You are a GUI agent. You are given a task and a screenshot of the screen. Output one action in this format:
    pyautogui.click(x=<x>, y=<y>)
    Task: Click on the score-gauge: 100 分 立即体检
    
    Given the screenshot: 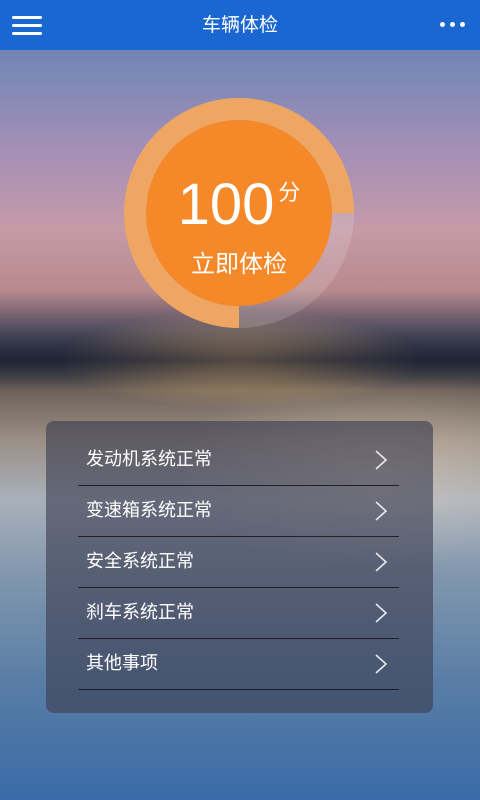 What is the action you would take?
    pyautogui.click(x=239, y=213)
    